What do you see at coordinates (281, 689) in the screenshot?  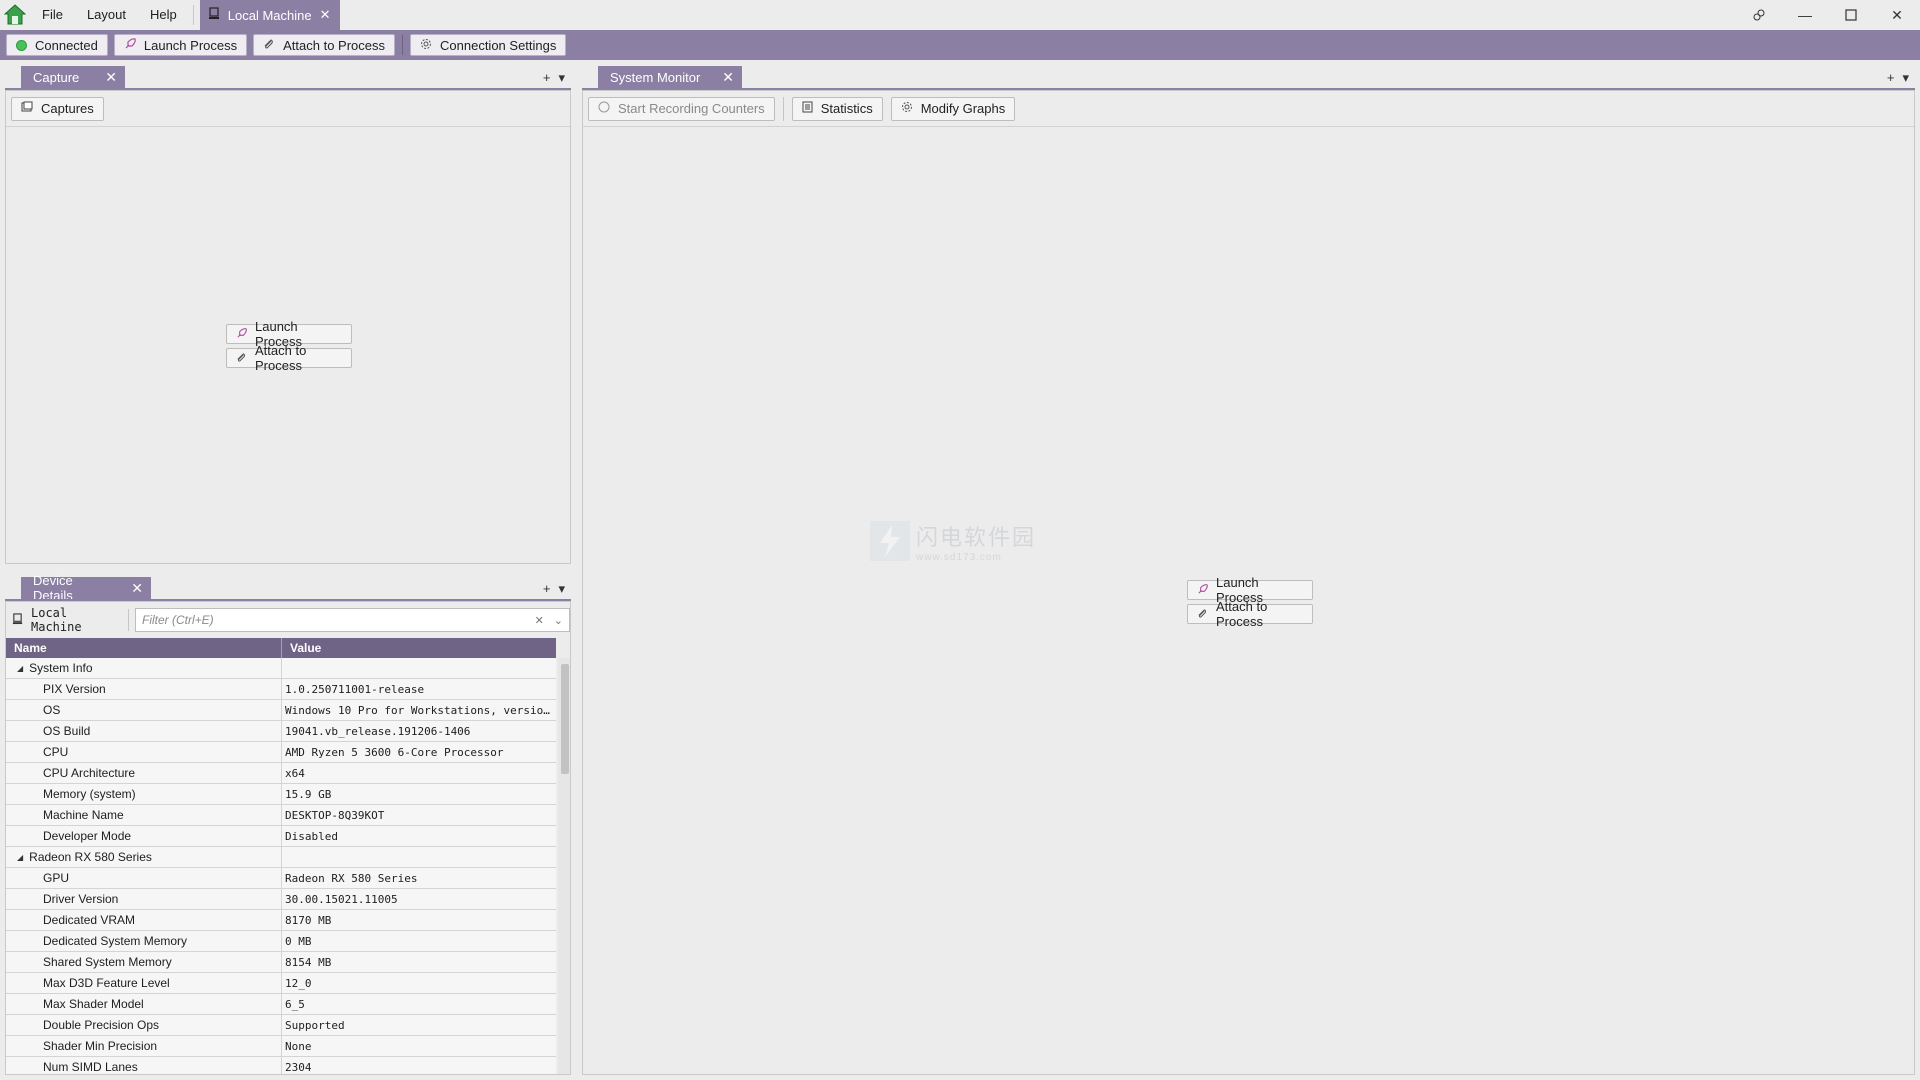 I see `table-row: PIX Version 1.0.250711001-release` at bounding box center [281, 689].